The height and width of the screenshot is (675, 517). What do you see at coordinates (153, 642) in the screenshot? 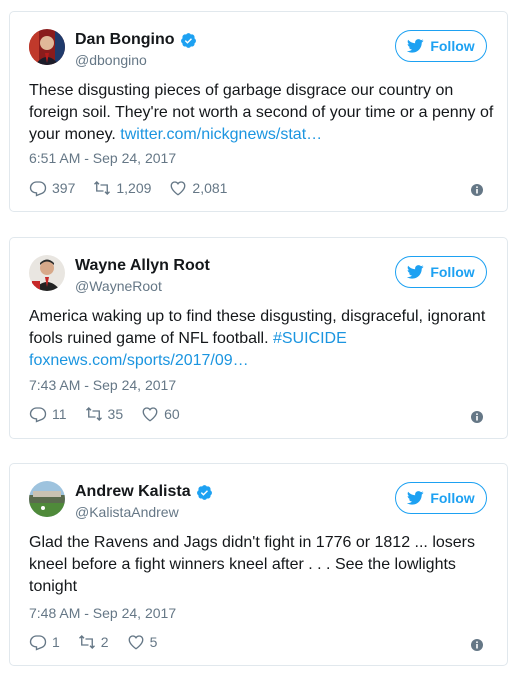
I see `like-count: 5` at bounding box center [153, 642].